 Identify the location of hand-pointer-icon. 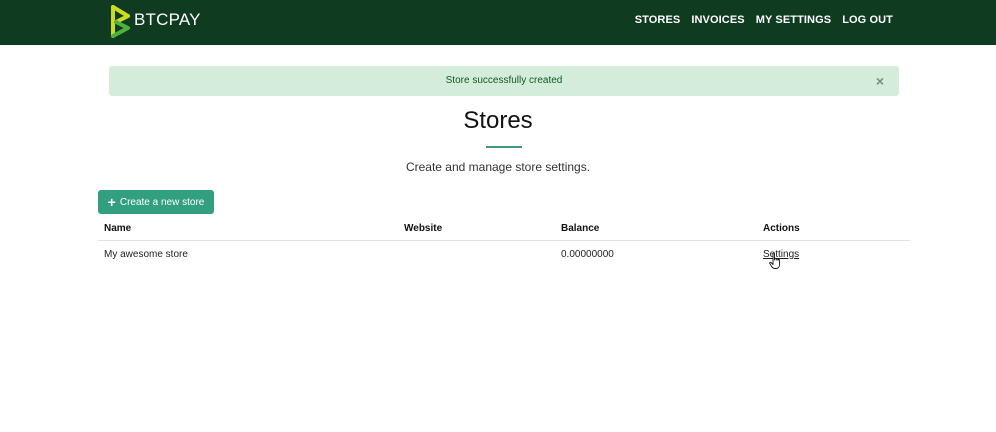
(775, 260).